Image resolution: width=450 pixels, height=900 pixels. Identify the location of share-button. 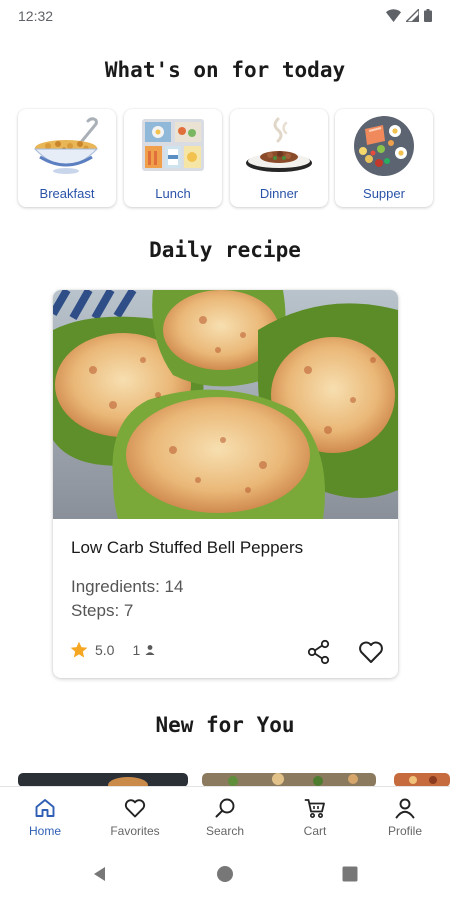
(319, 652).